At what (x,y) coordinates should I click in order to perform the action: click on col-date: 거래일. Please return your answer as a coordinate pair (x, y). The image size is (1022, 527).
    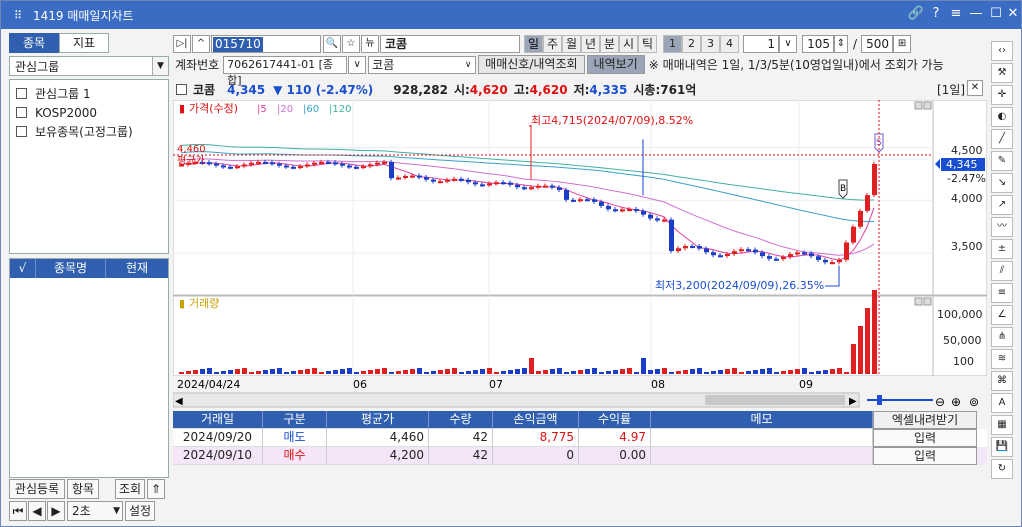
    Looking at the image, I should click on (218, 420).